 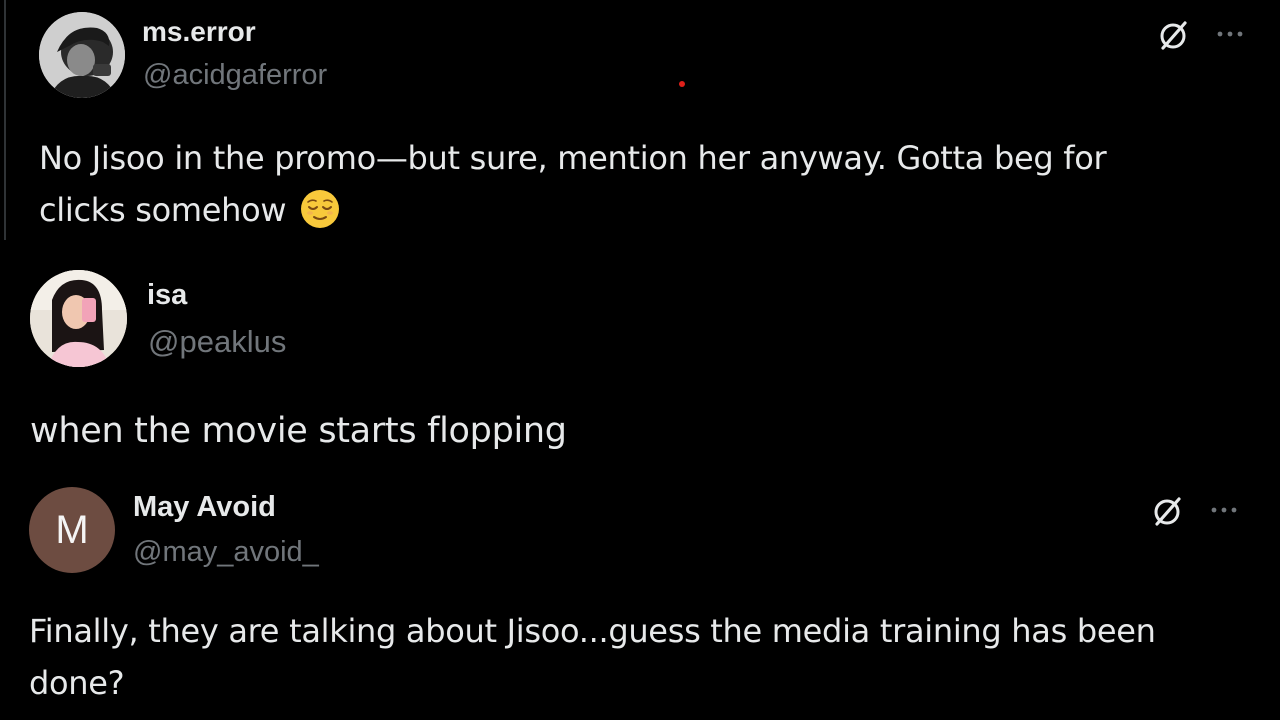 What do you see at coordinates (630, 431) in the screenshot?
I see `tweet-text: when the movie starts flopping` at bounding box center [630, 431].